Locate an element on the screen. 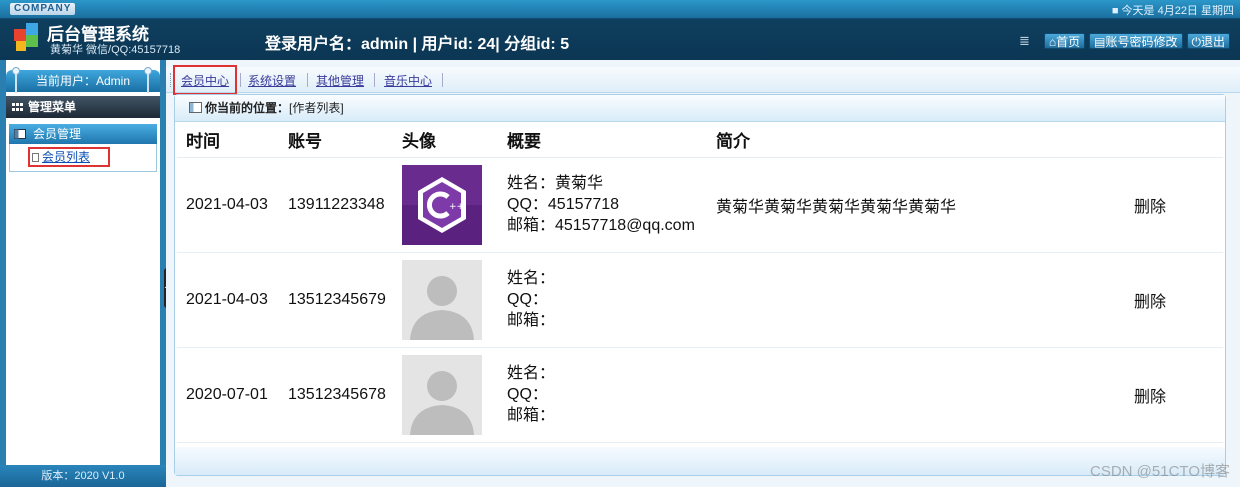 The height and width of the screenshot is (487, 1240). management-menu-header: 管理菜单 is located at coordinates (83, 107).